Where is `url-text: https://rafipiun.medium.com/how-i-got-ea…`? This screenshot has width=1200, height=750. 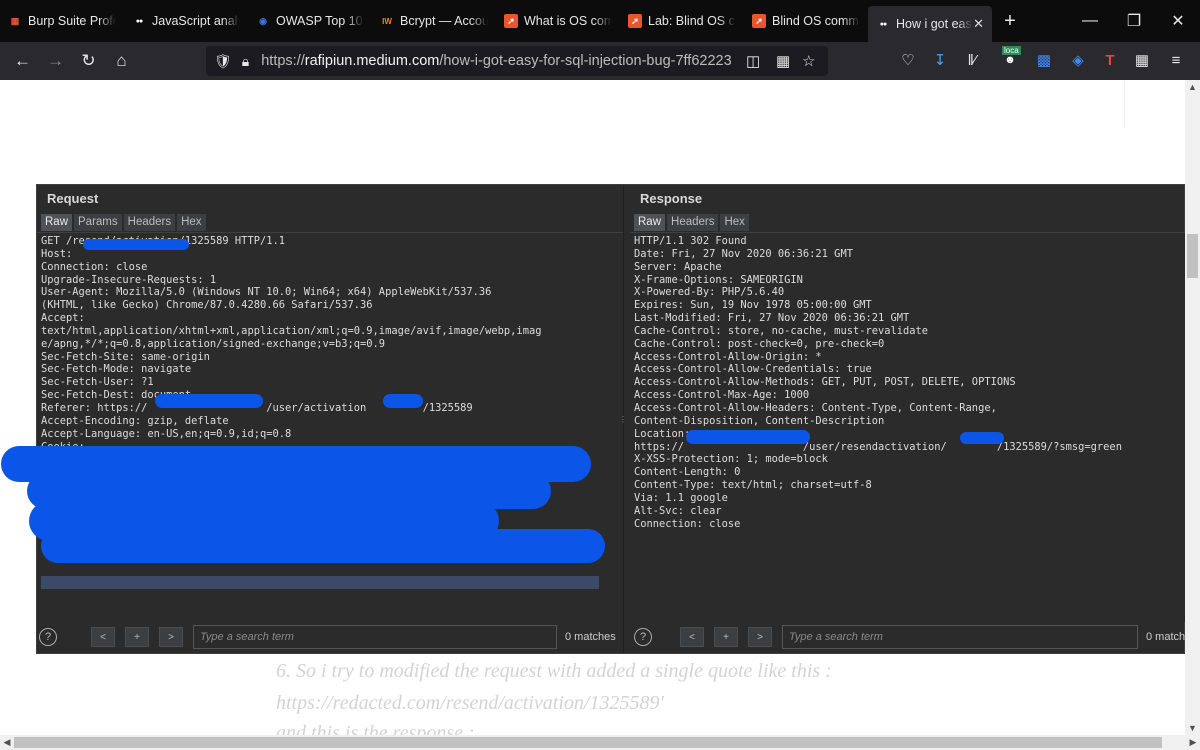
url-text: https://rafipiun.medium.com/how-i-got-ea… is located at coordinates (496, 61).